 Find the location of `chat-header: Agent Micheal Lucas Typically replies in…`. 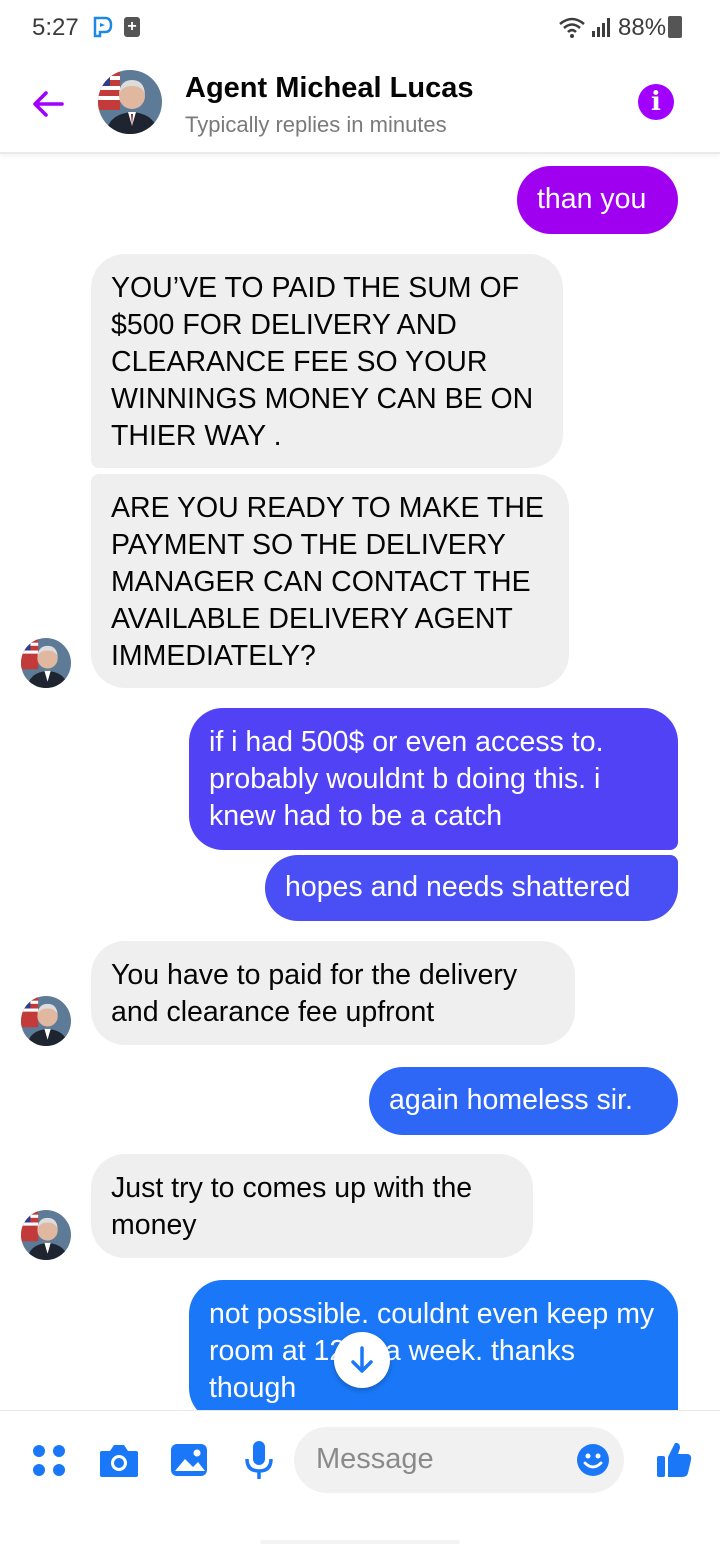

chat-header: Agent Micheal Lucas Typically replies in… is located at coordinates (360, 105).